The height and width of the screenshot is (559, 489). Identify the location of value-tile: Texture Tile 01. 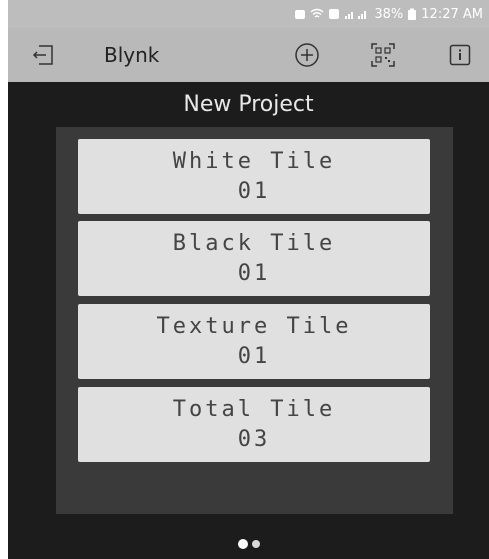
(254, 341).